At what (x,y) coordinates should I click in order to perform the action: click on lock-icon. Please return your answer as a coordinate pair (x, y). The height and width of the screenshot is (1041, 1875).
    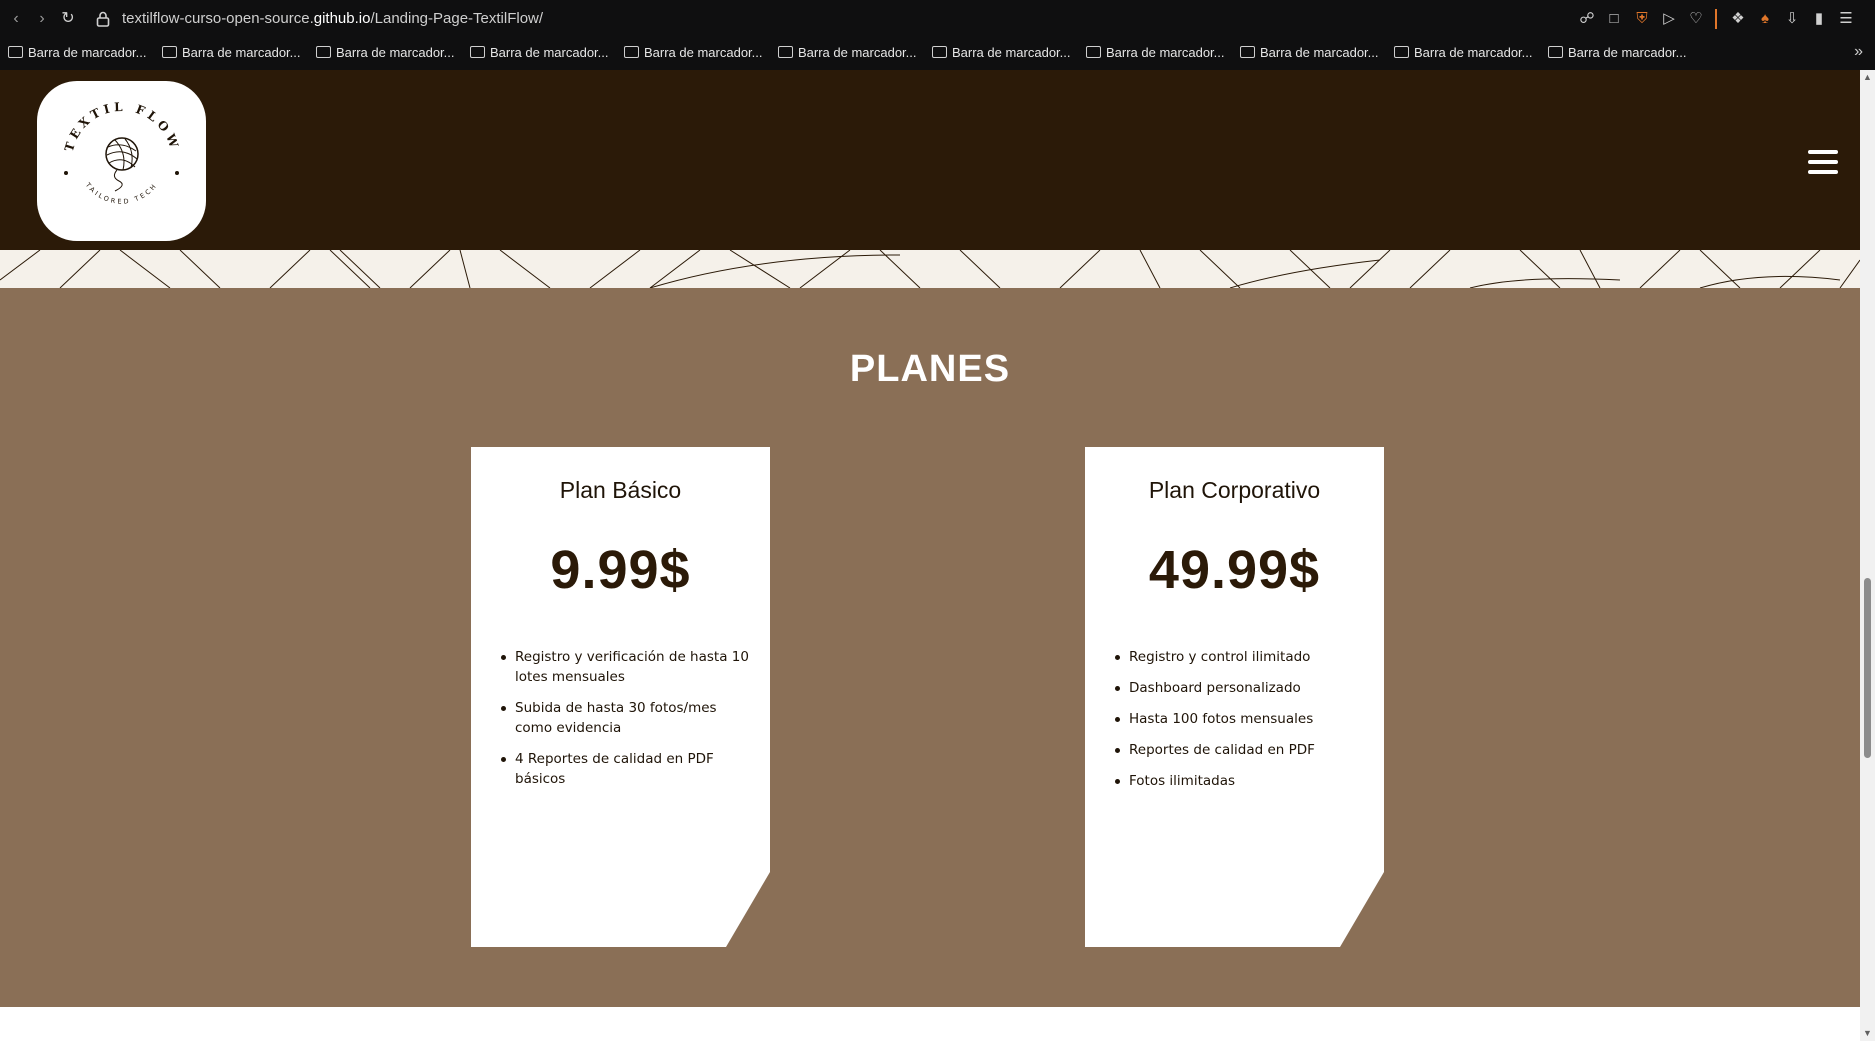
    Looking at the image, I should click on (103, 19).